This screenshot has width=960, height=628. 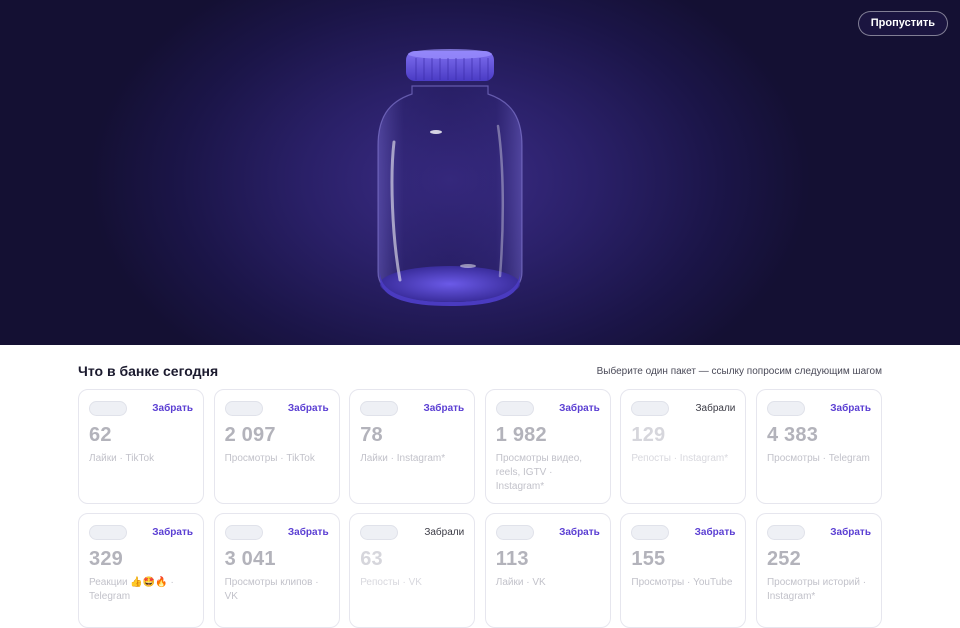 I want to click on package-card: Забрать 4 383 Просмотры · Telegram, so click(x=818, y=446).